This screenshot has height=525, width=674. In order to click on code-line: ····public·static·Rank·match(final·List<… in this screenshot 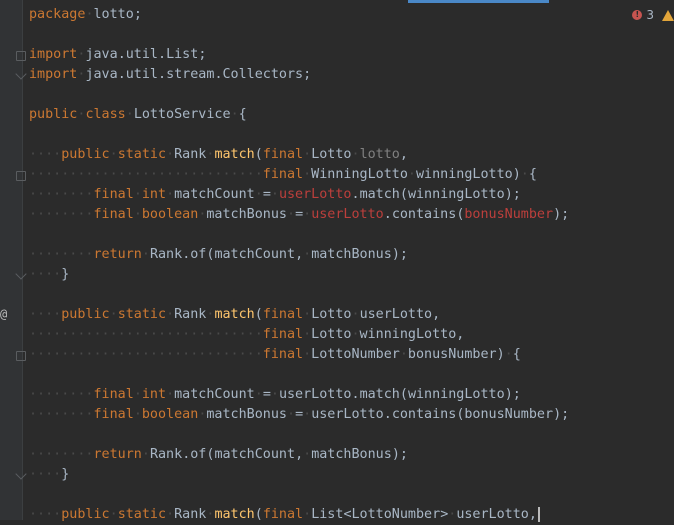, I will do `click(349, 515)`.